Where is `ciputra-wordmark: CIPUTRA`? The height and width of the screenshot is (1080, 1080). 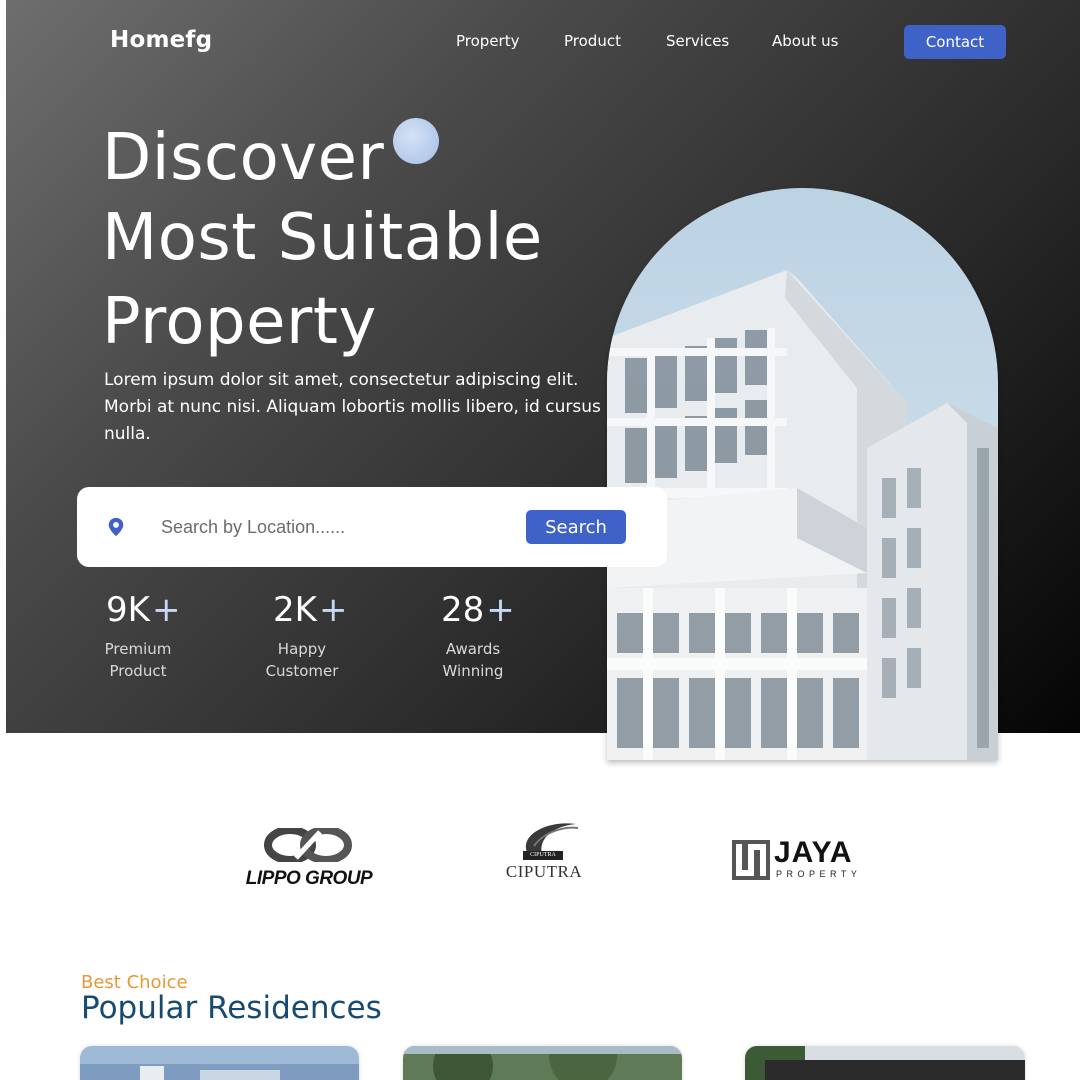
ciputra-wordmark: CIPUTRA is located at coordinates (544, 871).